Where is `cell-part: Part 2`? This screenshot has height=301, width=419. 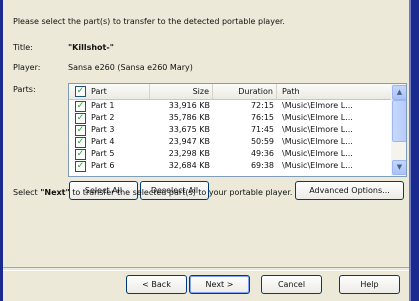
cell-part: Part 2 is located at coordinates (103, 117).